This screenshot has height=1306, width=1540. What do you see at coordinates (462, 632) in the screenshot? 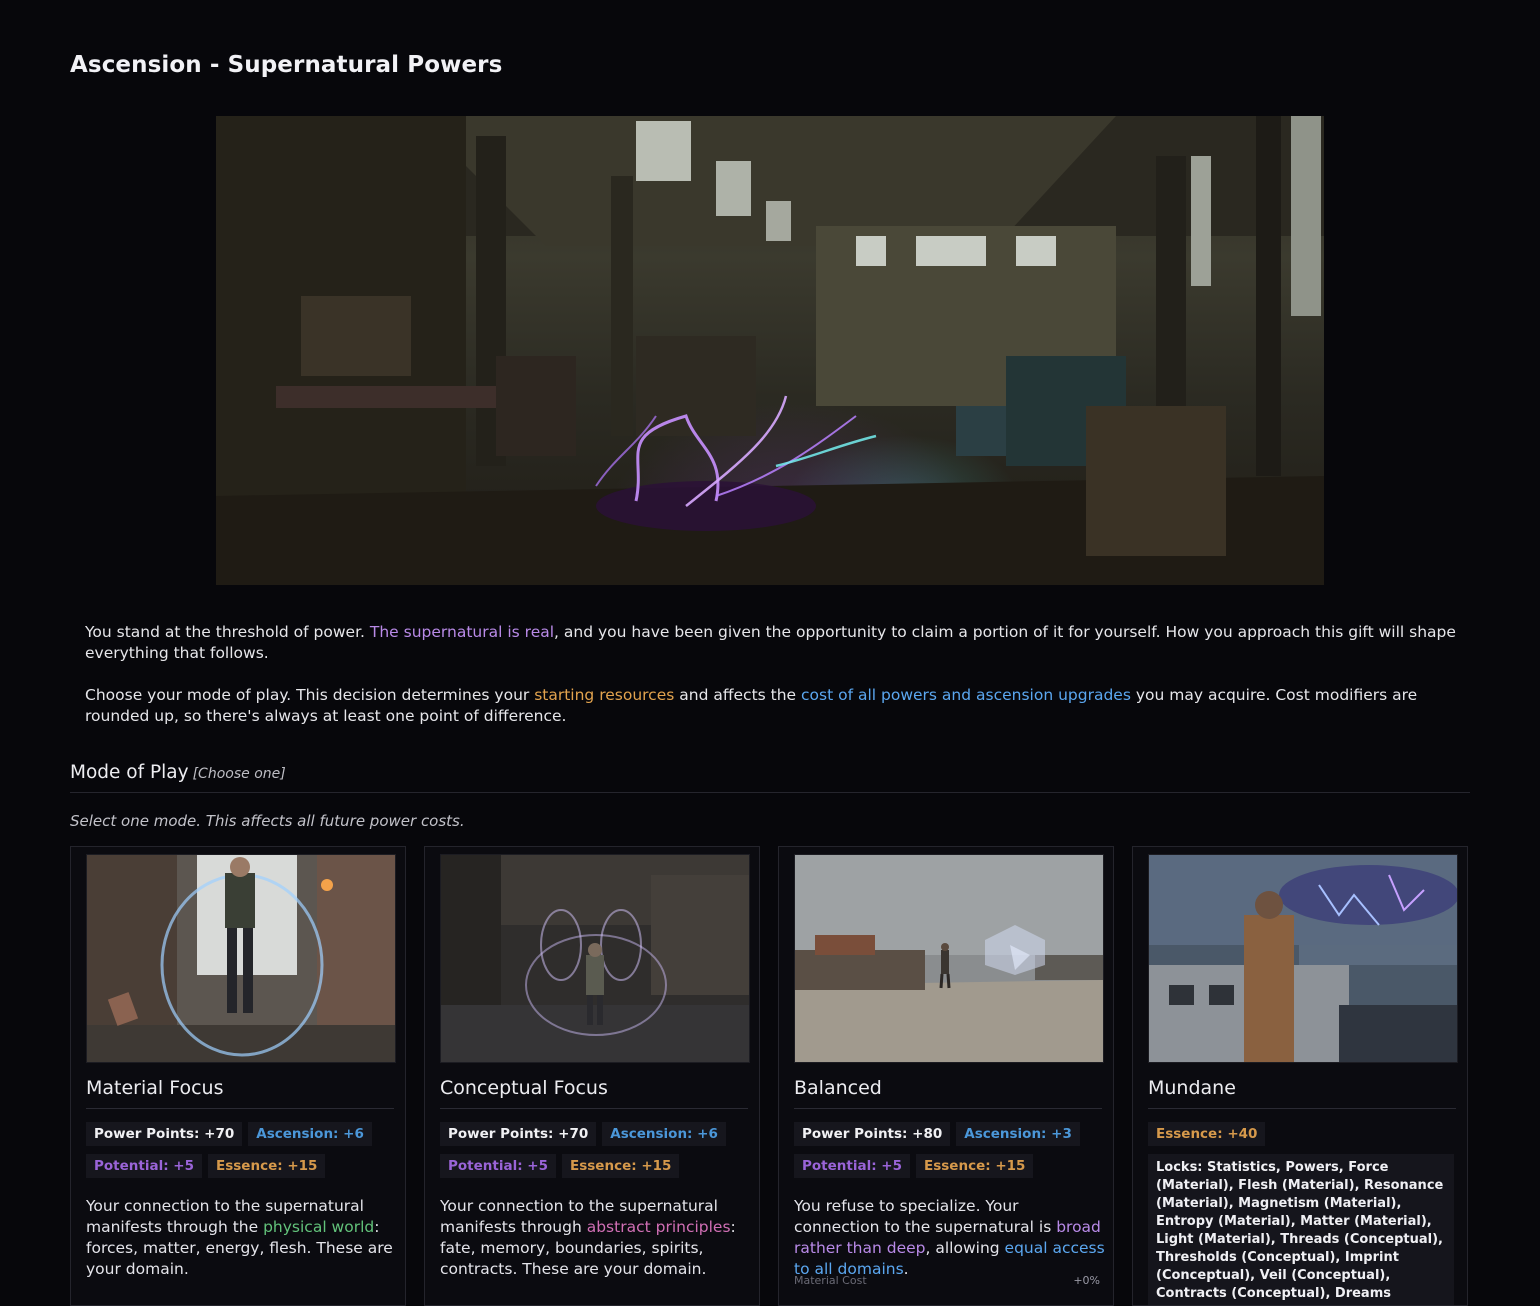
I see `highlight-supernatural-real: The supernatural is real` at bounding box center [462, 632].